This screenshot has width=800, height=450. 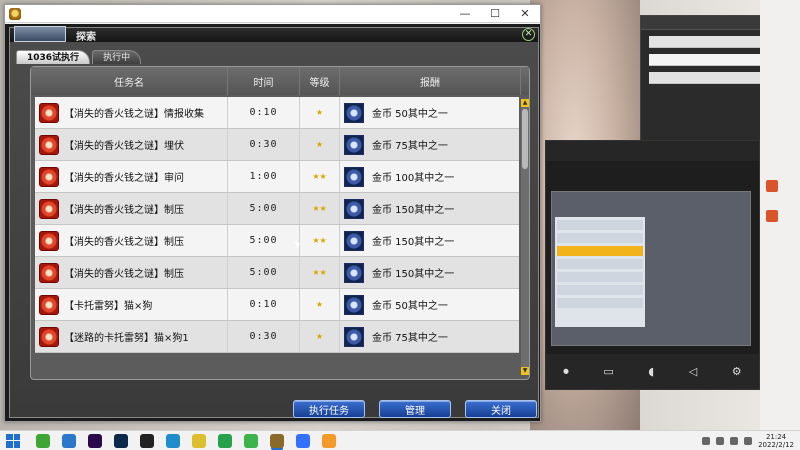 I want to click on header-reward: 报酬, so click(x=430, y=81).